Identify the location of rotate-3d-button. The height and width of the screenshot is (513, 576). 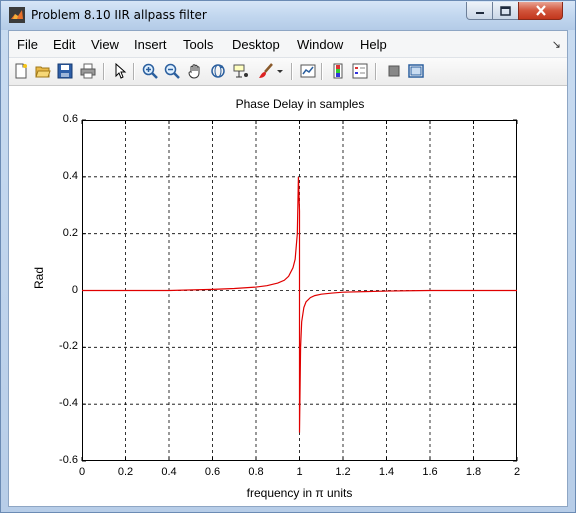
(218, 71).